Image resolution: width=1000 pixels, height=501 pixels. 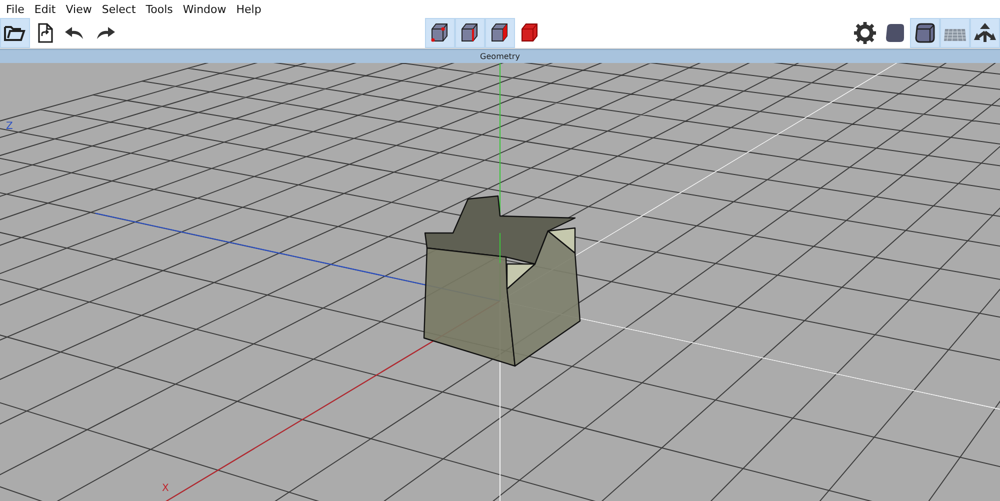 What do you see at coordinates (16, 9) in the screenshot?
I see `menu-item: File` at bounding box center [16, 9].